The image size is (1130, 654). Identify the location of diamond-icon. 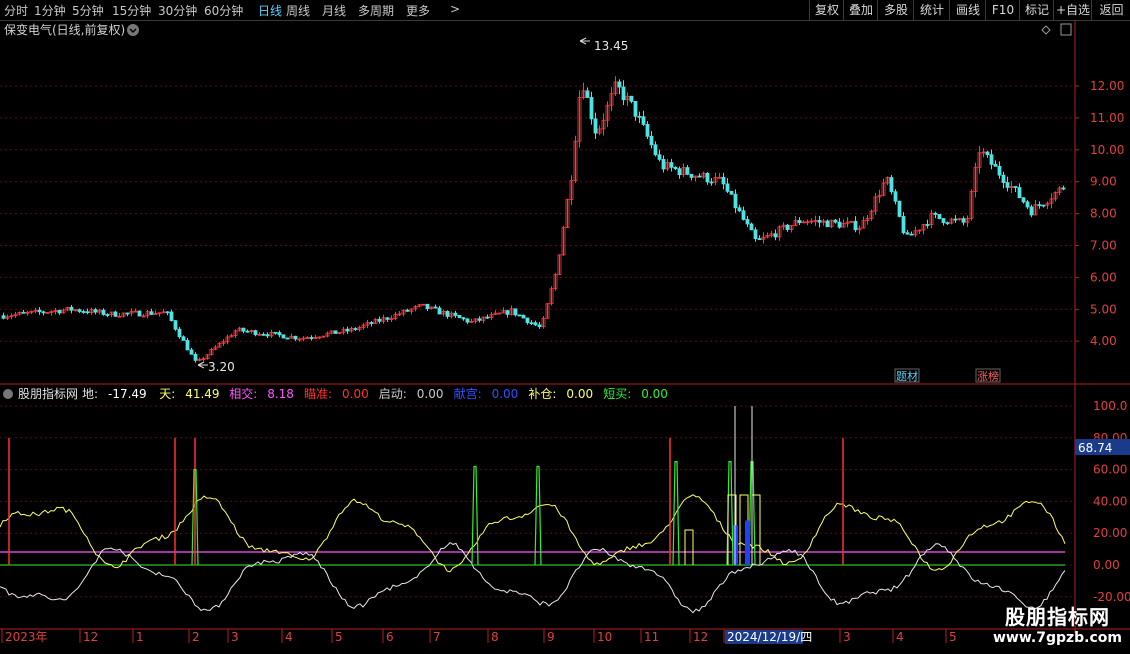
(1046, 30).